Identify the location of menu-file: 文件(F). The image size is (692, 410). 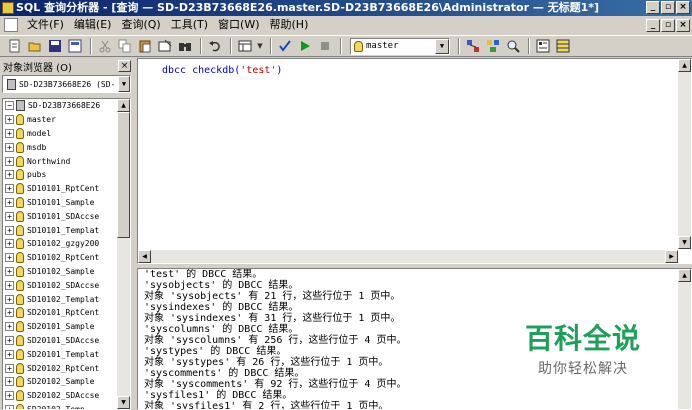
(45, 25).